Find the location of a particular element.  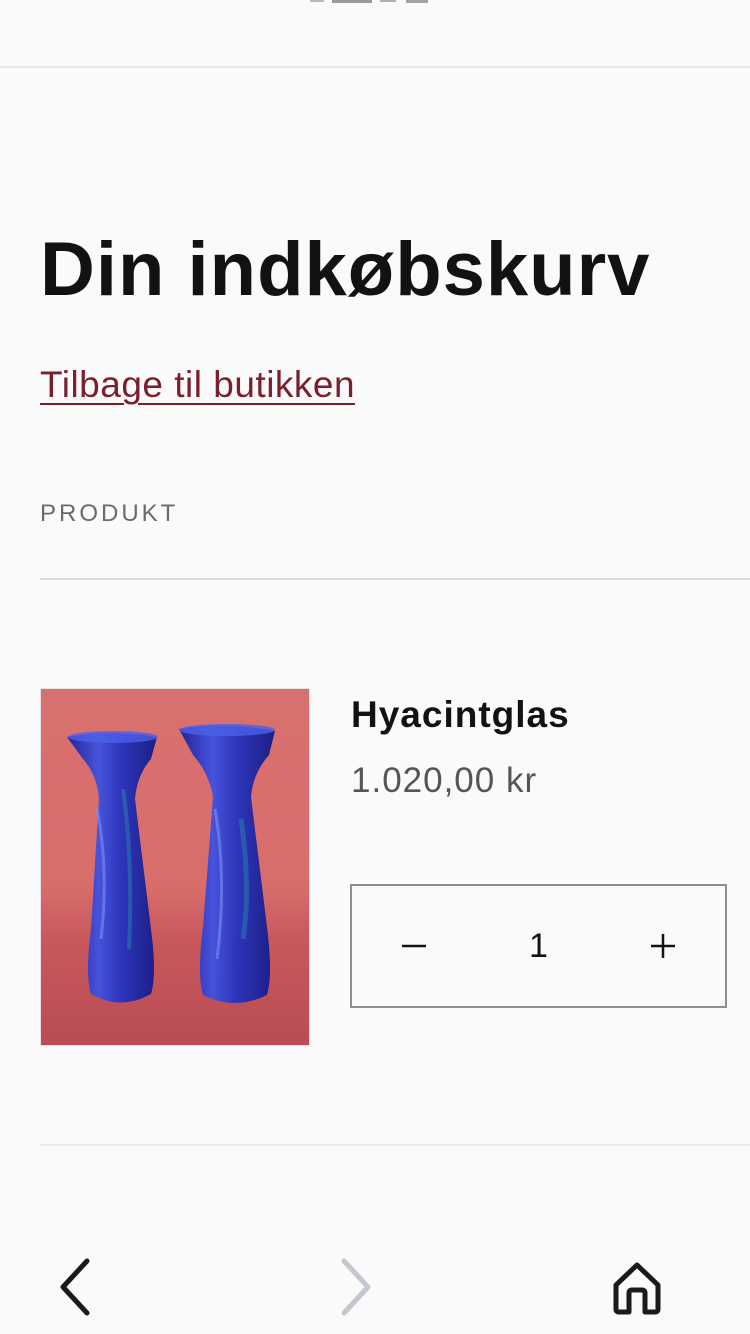

product-name: Hyacintglas is located at coordinates (460, 715).